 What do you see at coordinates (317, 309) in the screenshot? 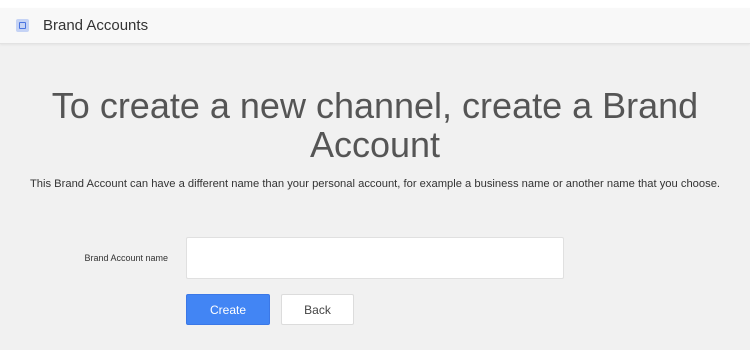
I see `back-button: Back` at bounding box center [317, 309].